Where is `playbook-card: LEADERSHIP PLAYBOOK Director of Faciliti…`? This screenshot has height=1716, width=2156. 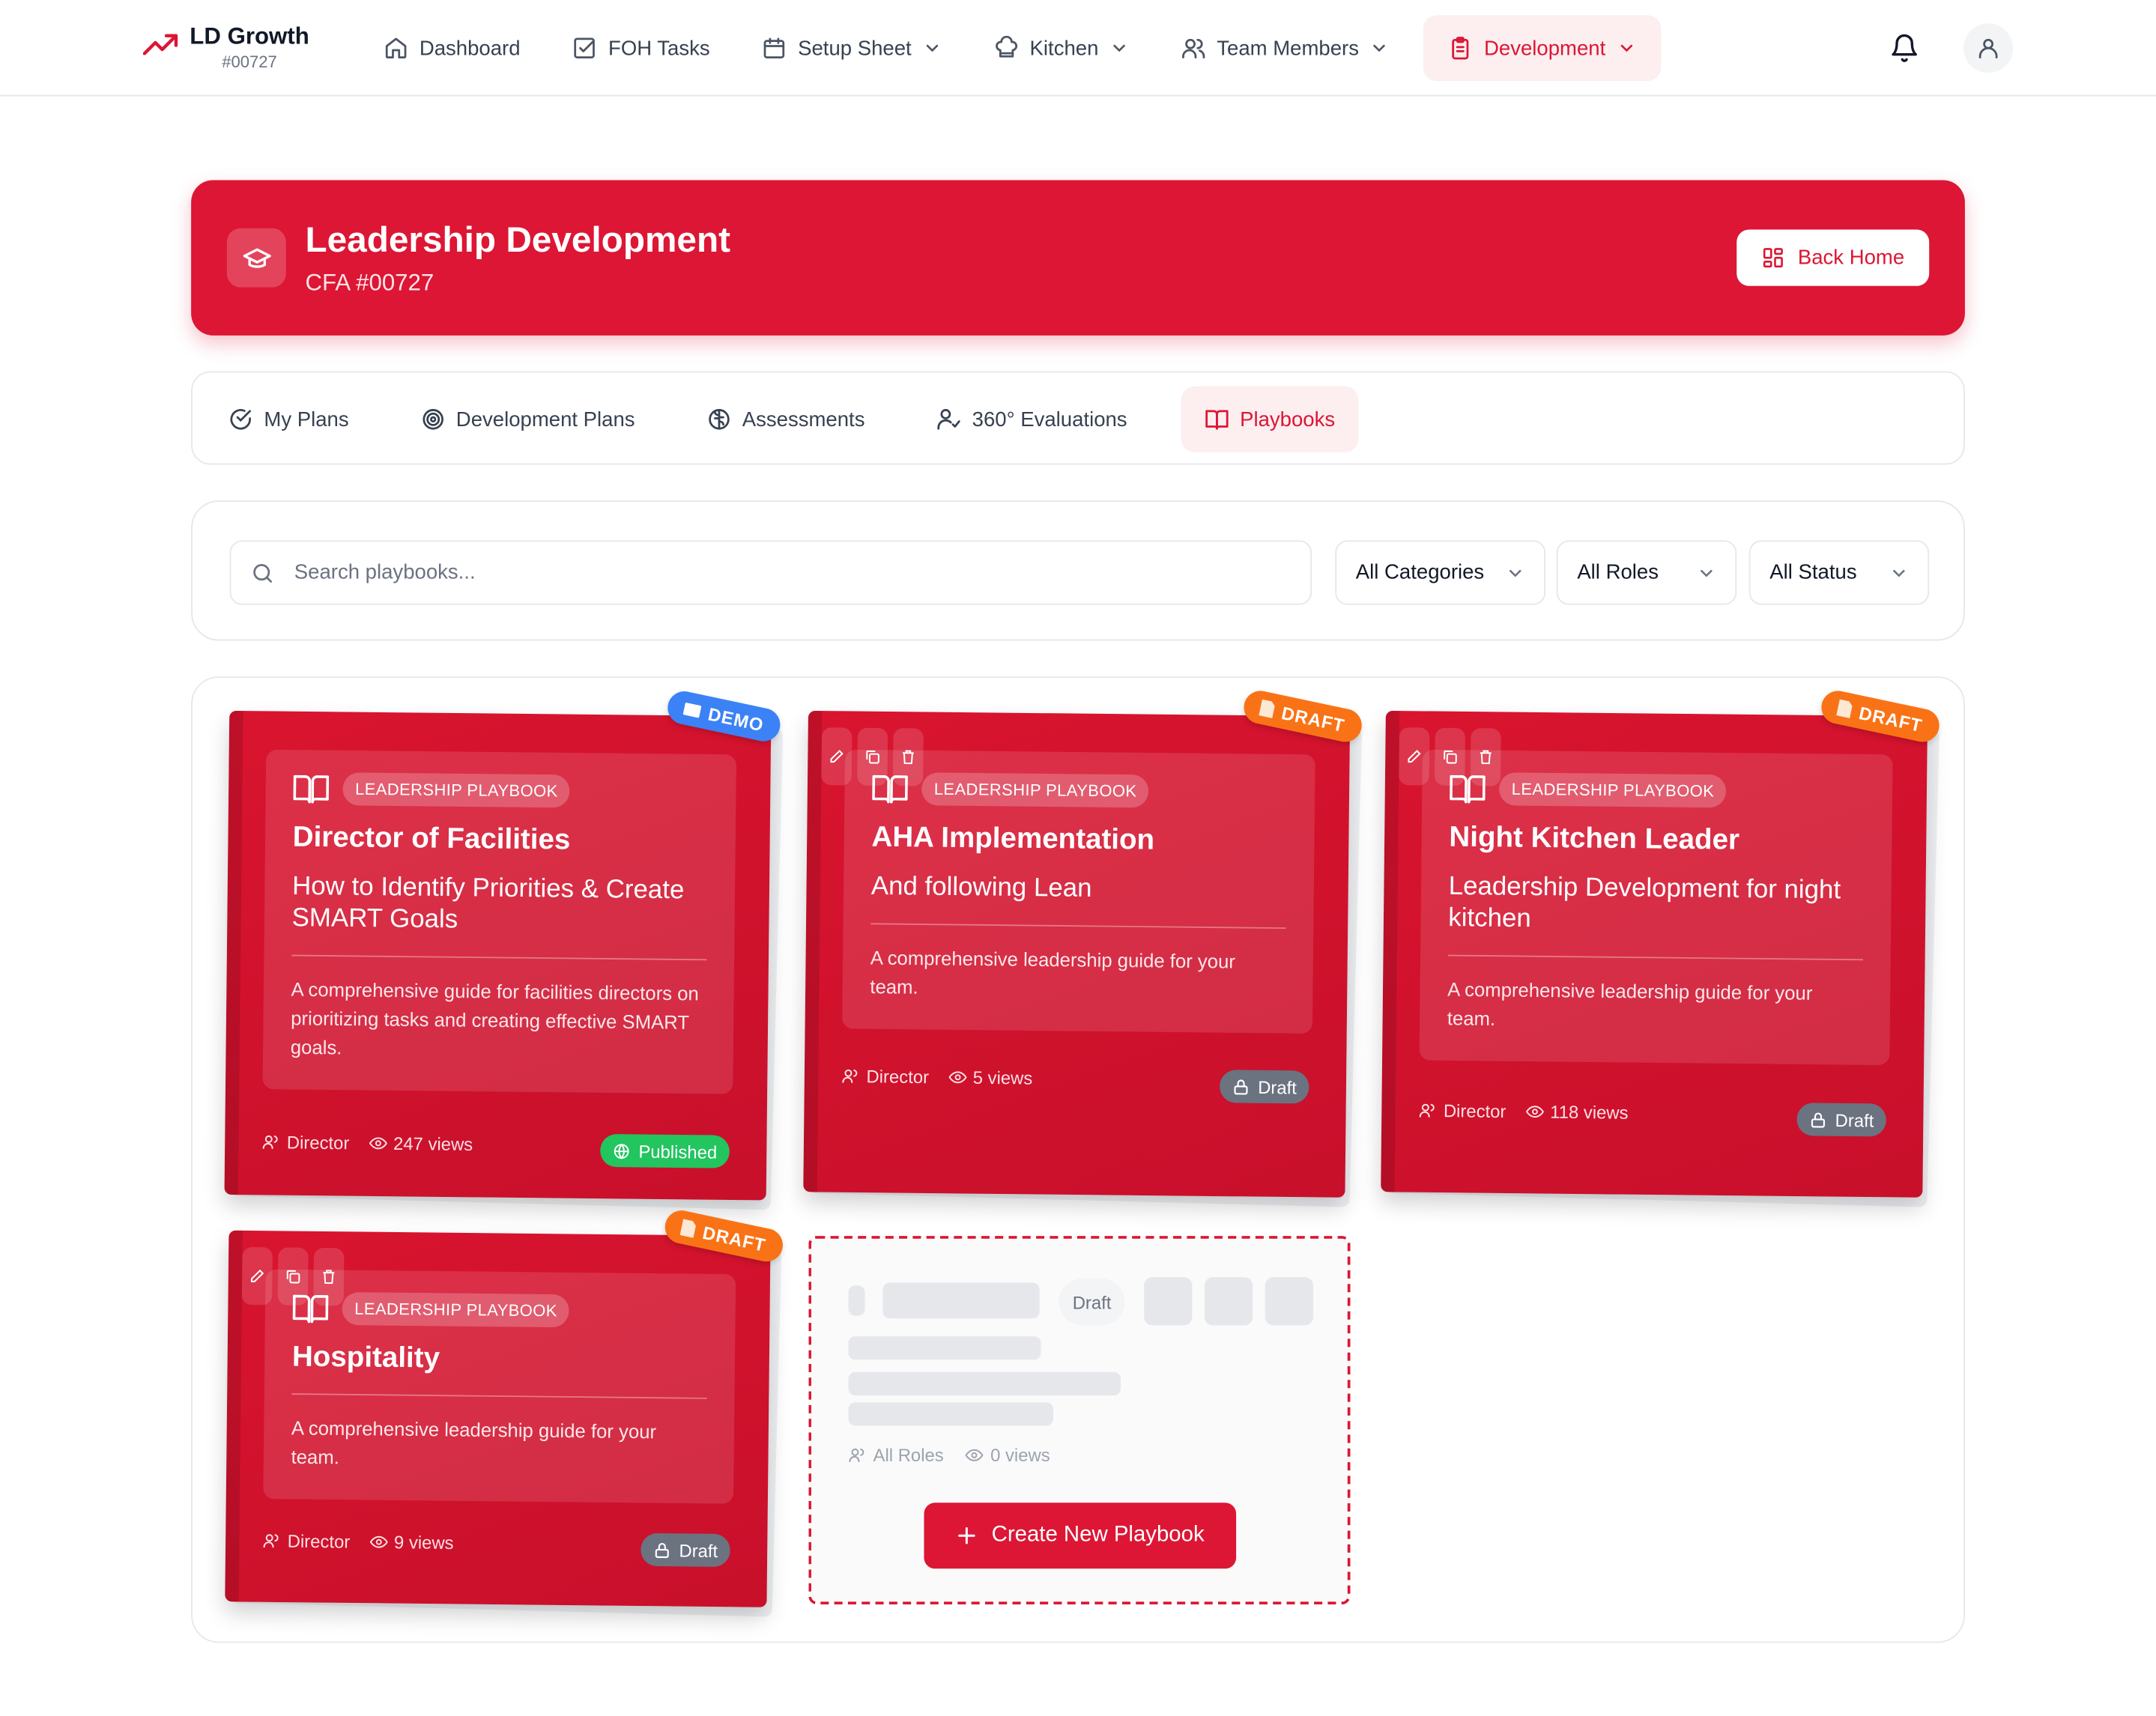
playbook-card: LEADERSHIP PLAYBOOK Director of Faciliti… is located at coordinates (498, 956).